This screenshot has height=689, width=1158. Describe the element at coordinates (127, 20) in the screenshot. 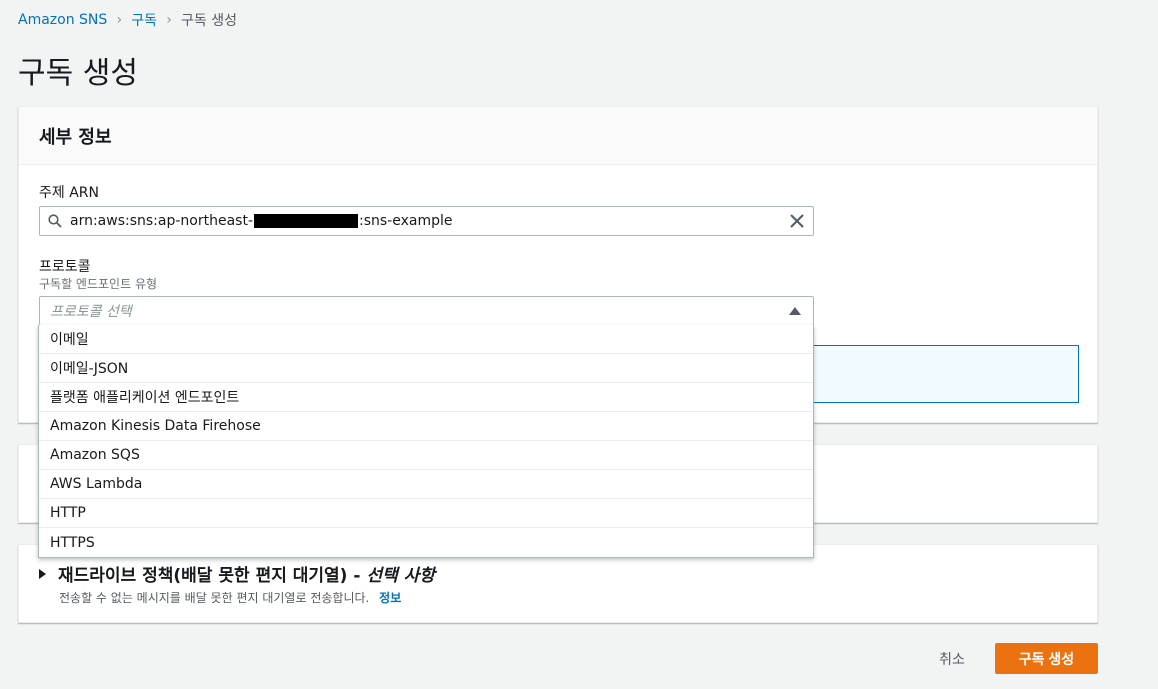

I see `breadcrumb: Amazon SNS › 구독 › 구독 생성` at that location.